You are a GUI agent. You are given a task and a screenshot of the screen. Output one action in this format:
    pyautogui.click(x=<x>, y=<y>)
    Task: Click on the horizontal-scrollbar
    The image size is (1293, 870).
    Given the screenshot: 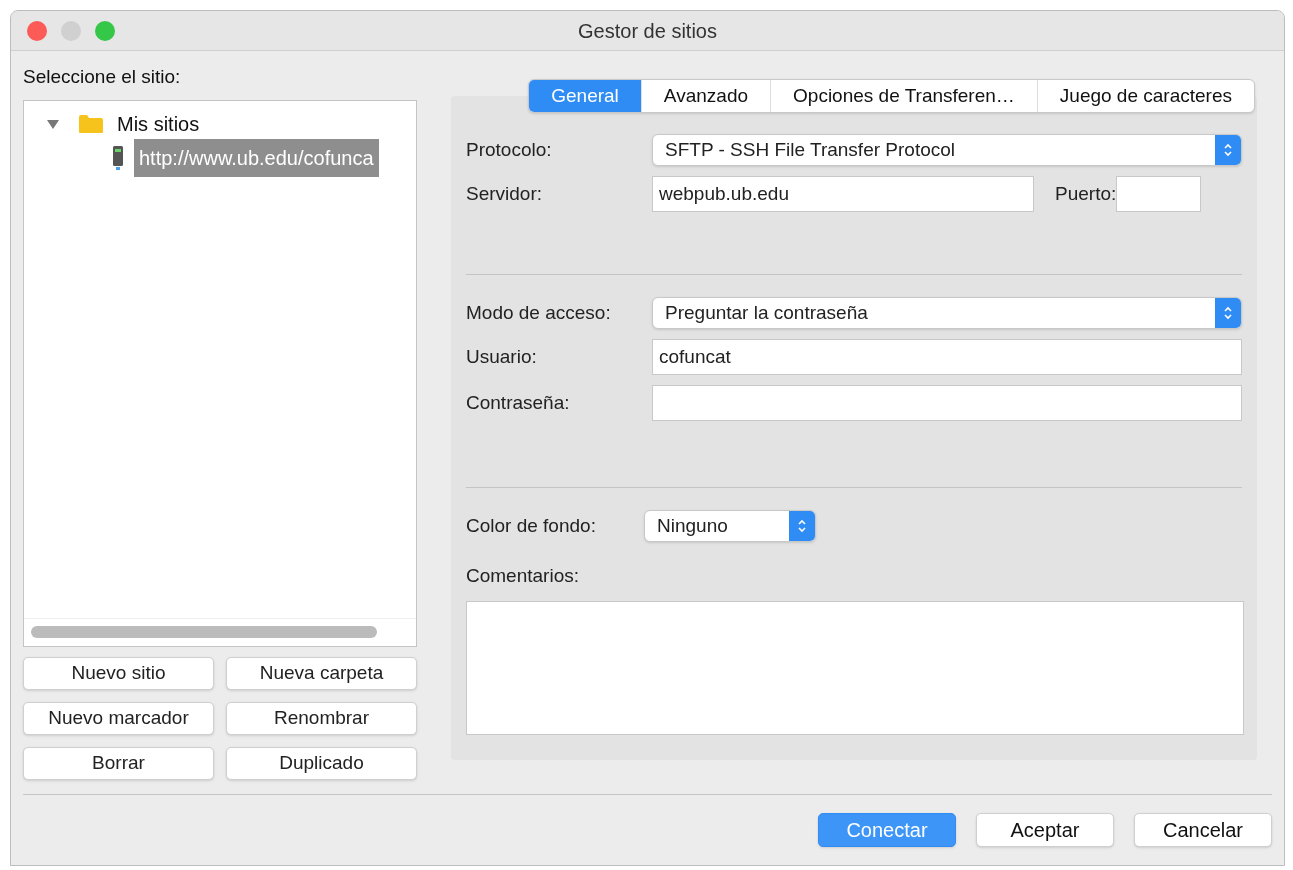 What is the action you would take?
    pyautogui.click(x=204, y=632)
    